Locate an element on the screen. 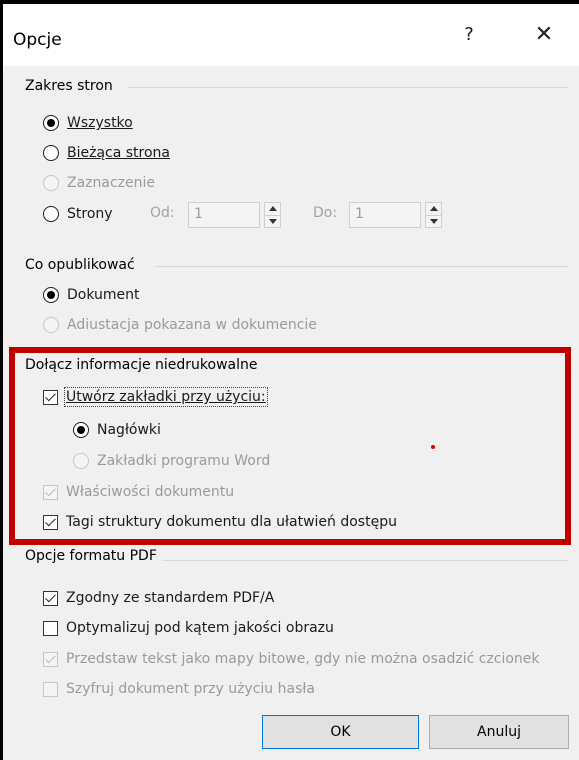 This screenshot has height=760, width=579. radio-all-label: Wszystko is located at coordinates (100, 123).